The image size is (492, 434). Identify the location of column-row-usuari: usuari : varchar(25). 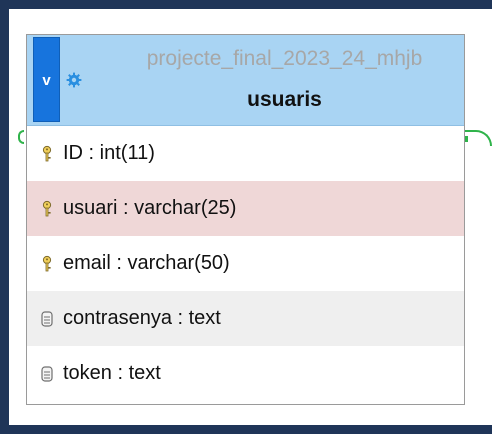
(245, 208).